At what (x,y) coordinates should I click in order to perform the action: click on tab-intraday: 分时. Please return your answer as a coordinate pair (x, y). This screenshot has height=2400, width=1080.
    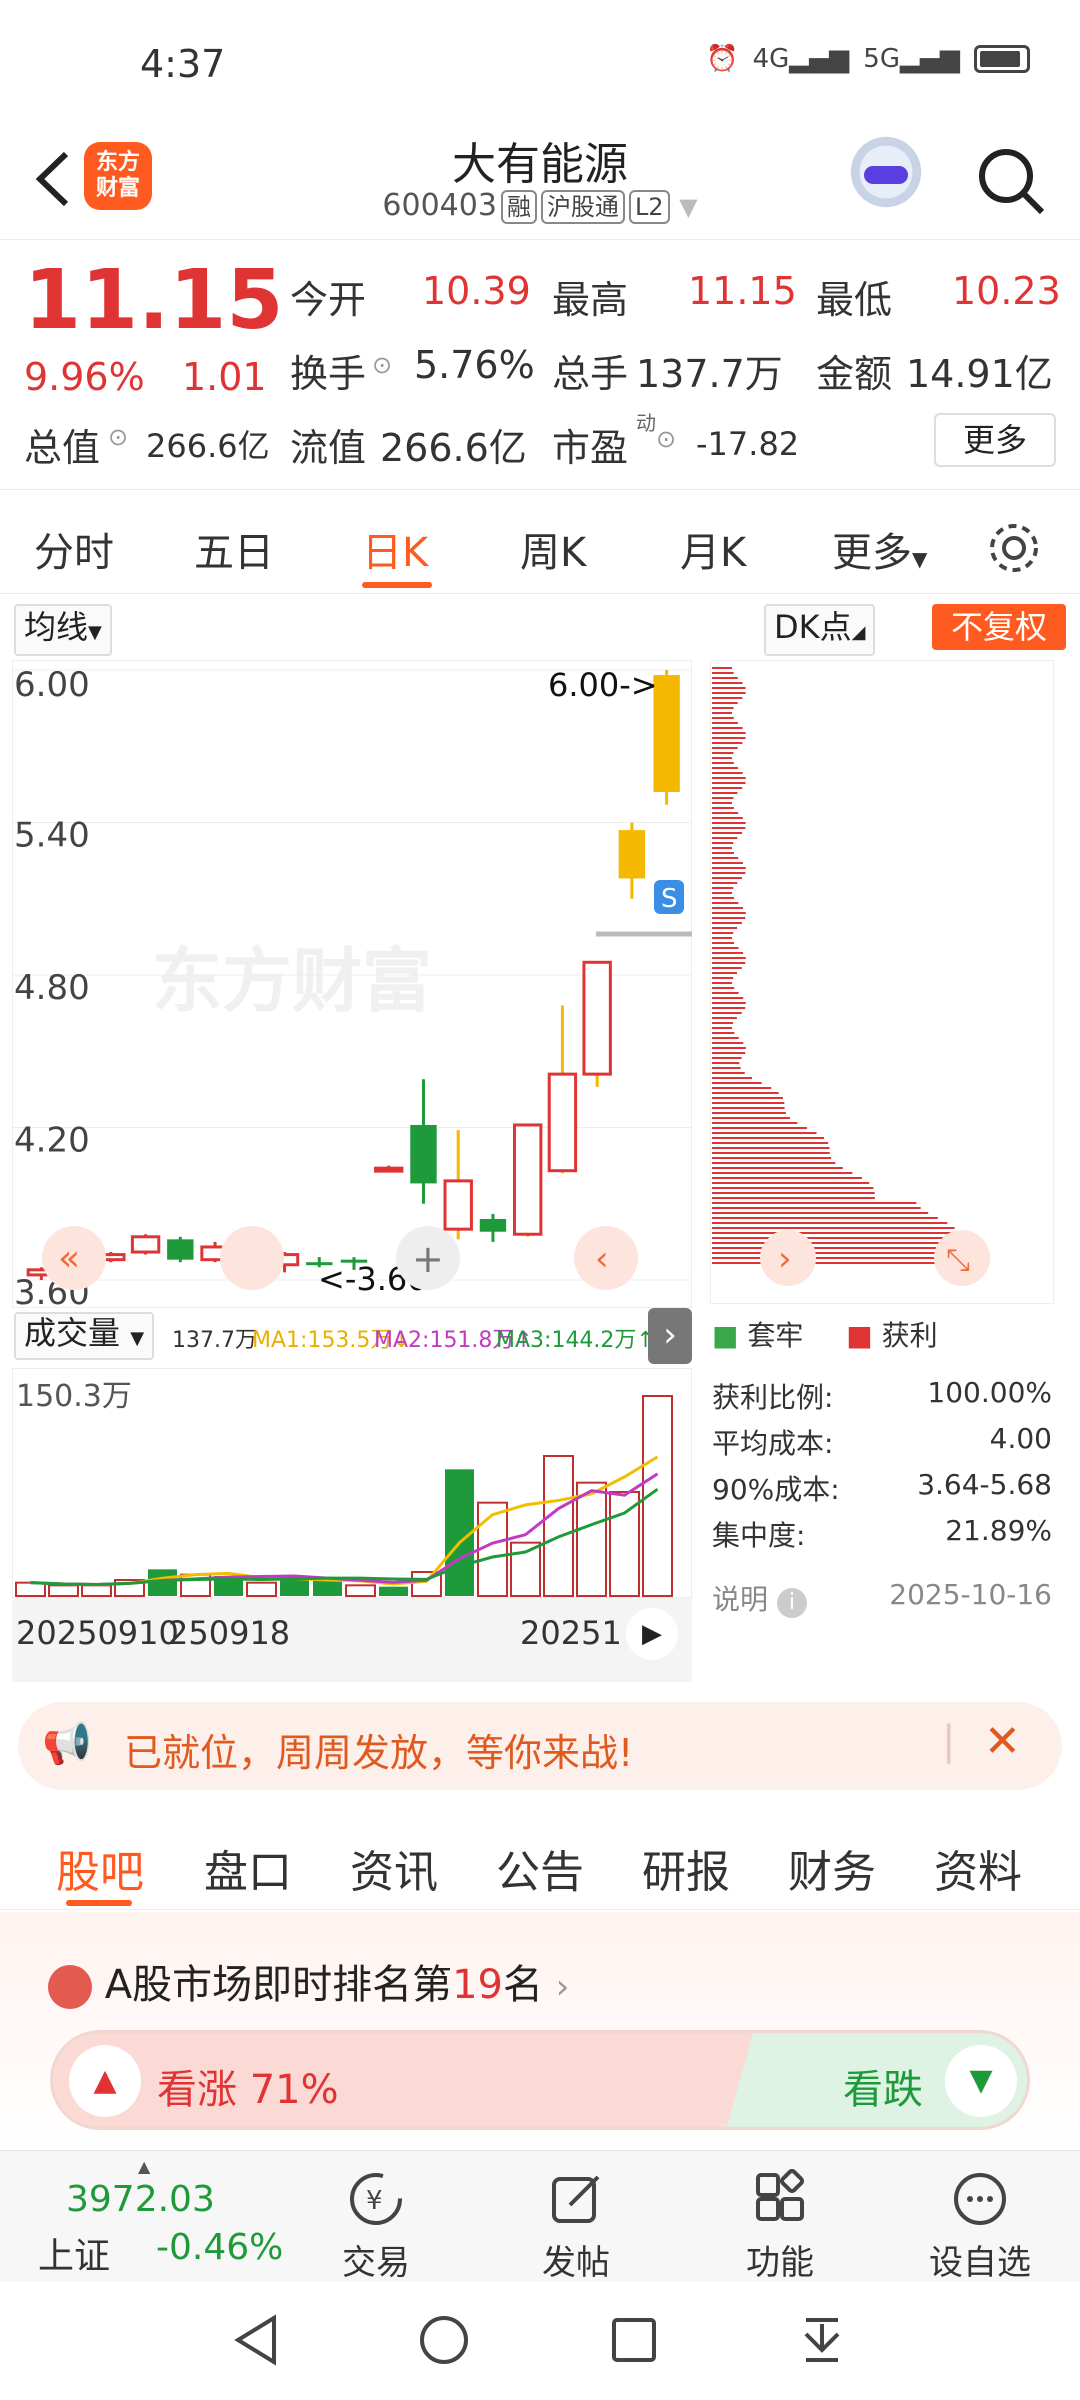
    Looking at the image, I should click on (74, 549).